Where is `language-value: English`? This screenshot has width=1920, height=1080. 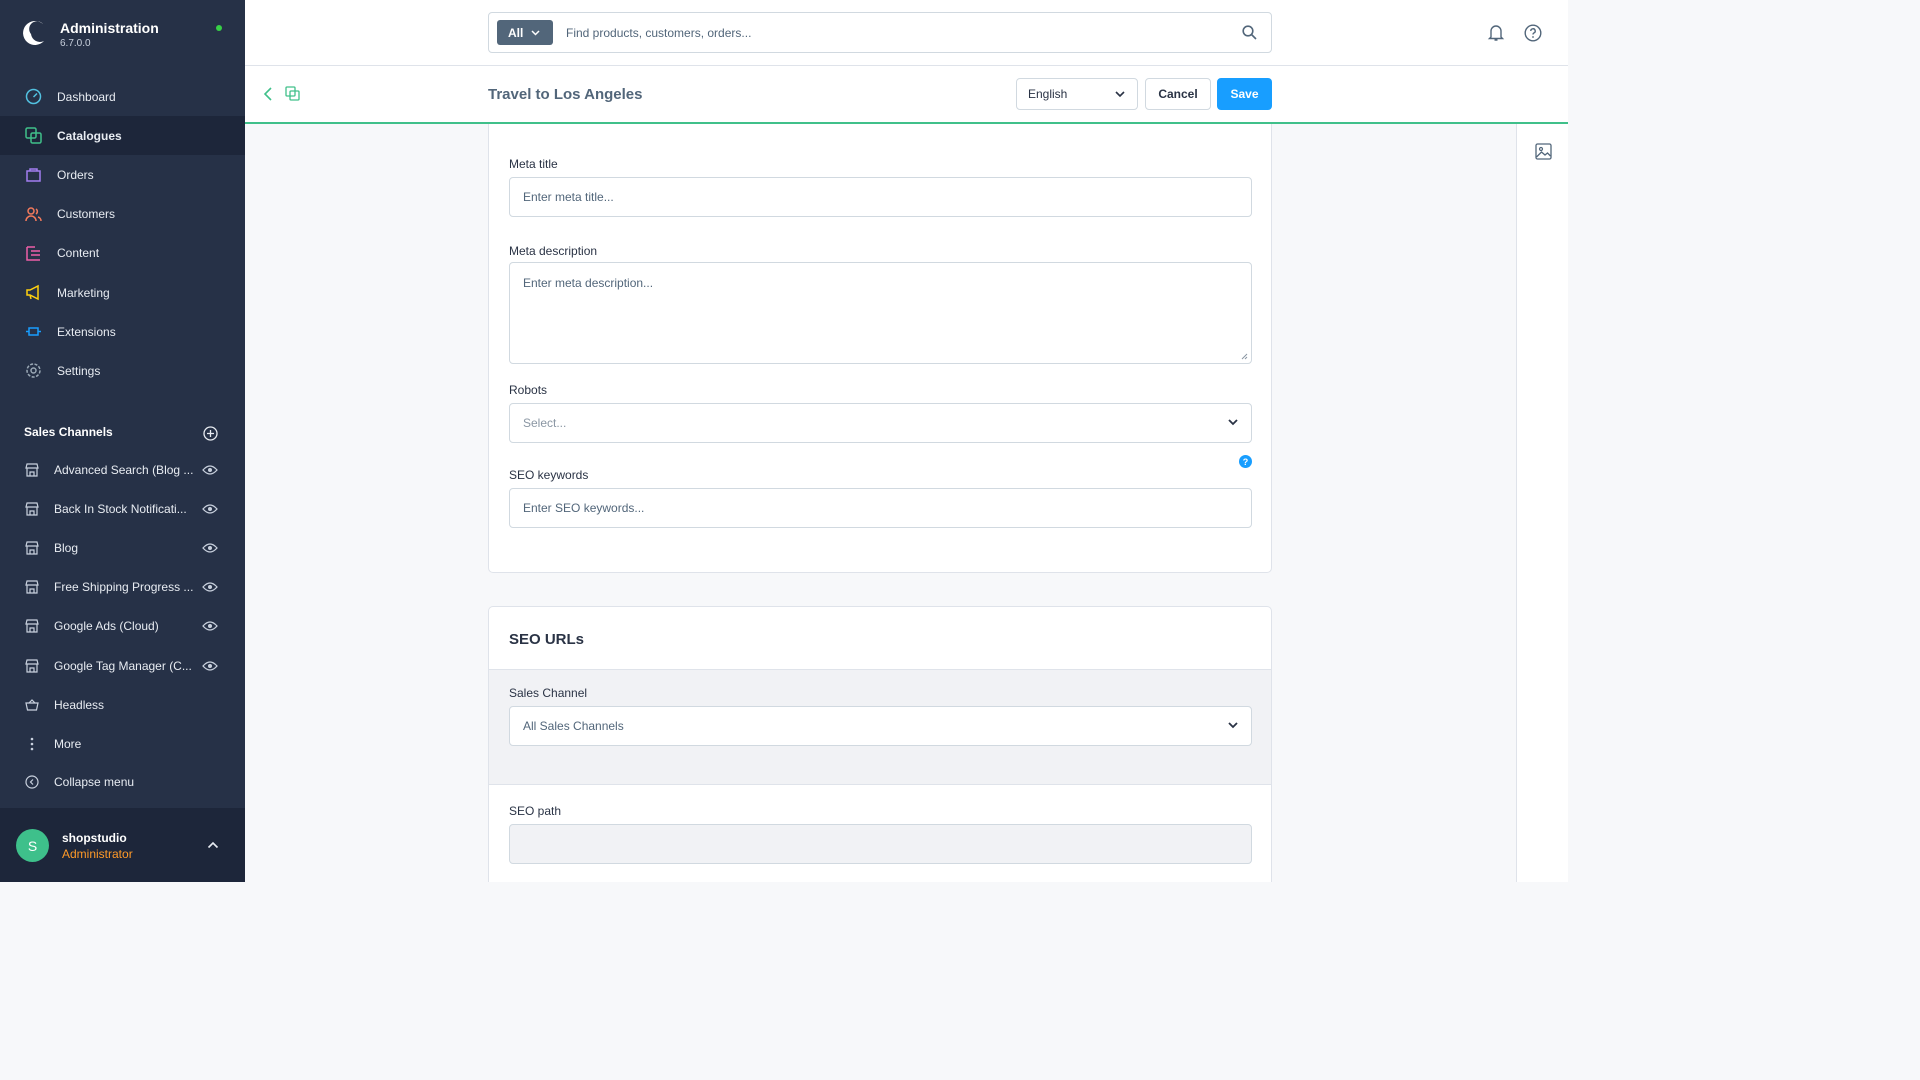 language-value: English is located at coordinates (1048, 94).